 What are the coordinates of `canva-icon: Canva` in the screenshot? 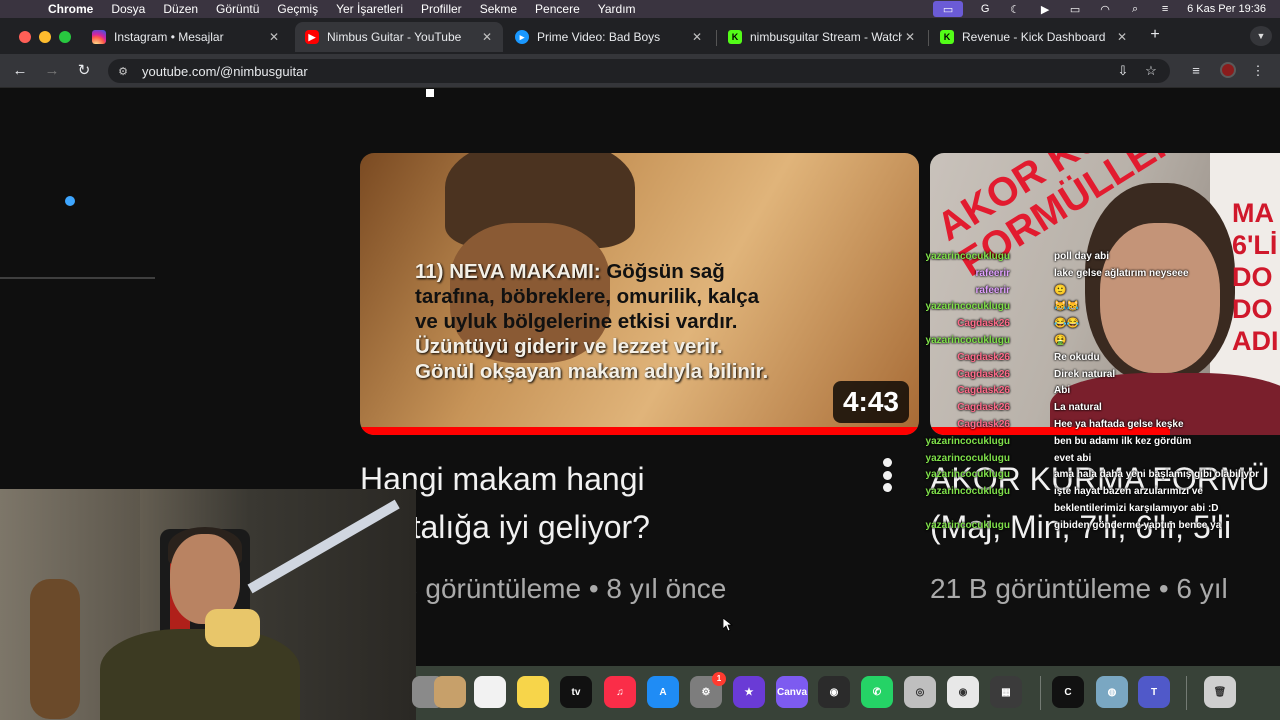 It's located at (792, 692).